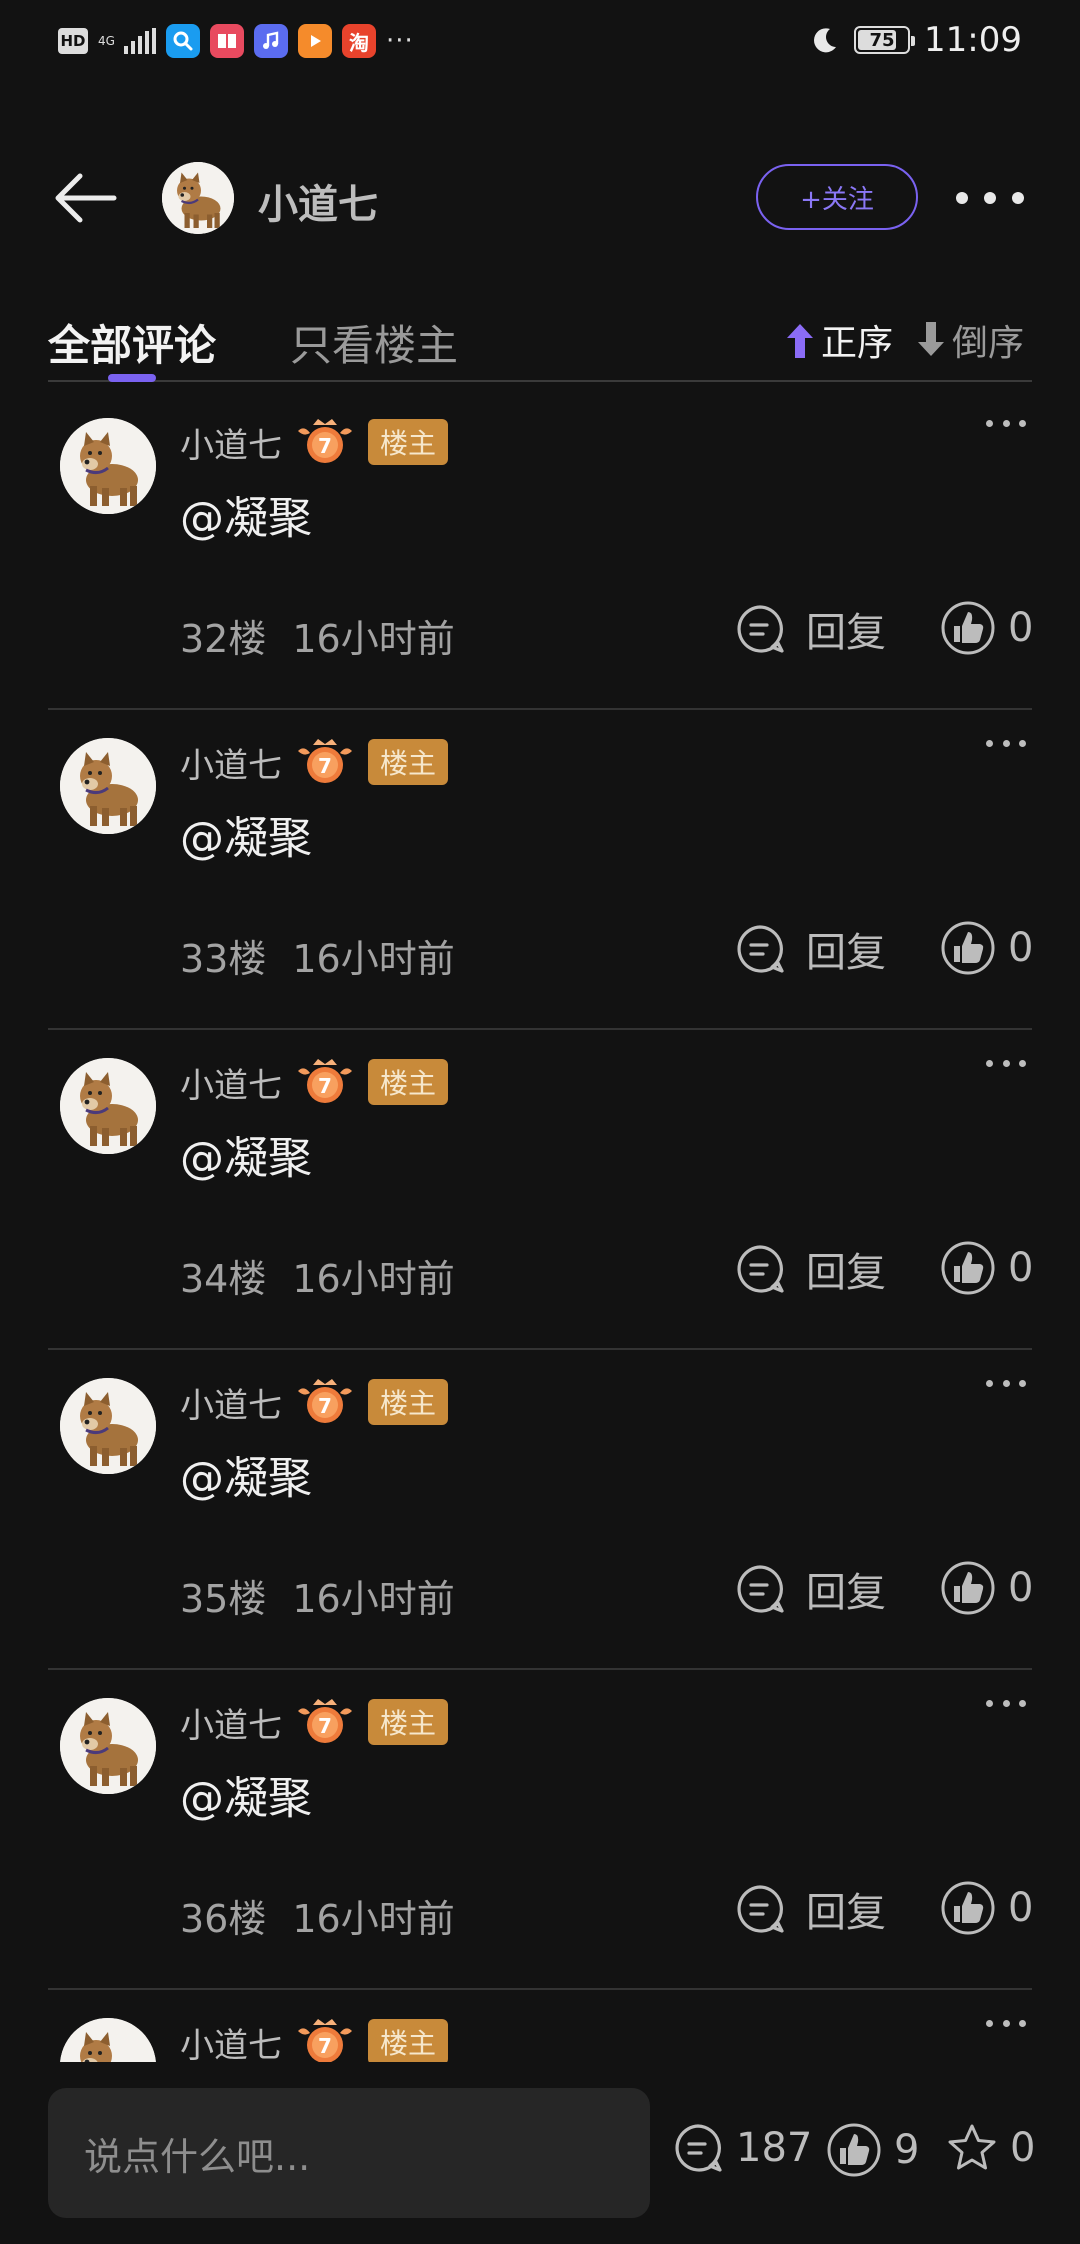 The height and width of the screenshot is (2244, 1080). I want to click on page-title: 小道七, so click(318, 205).